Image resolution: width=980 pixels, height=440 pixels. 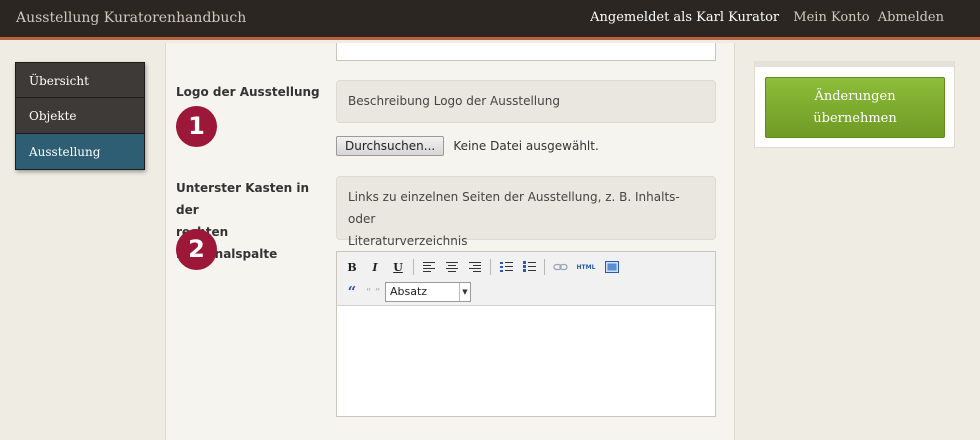 I want to click on logo-file-input: Durchsuchen... Keine Datei ausgewählt., so click(x=467, y=145).